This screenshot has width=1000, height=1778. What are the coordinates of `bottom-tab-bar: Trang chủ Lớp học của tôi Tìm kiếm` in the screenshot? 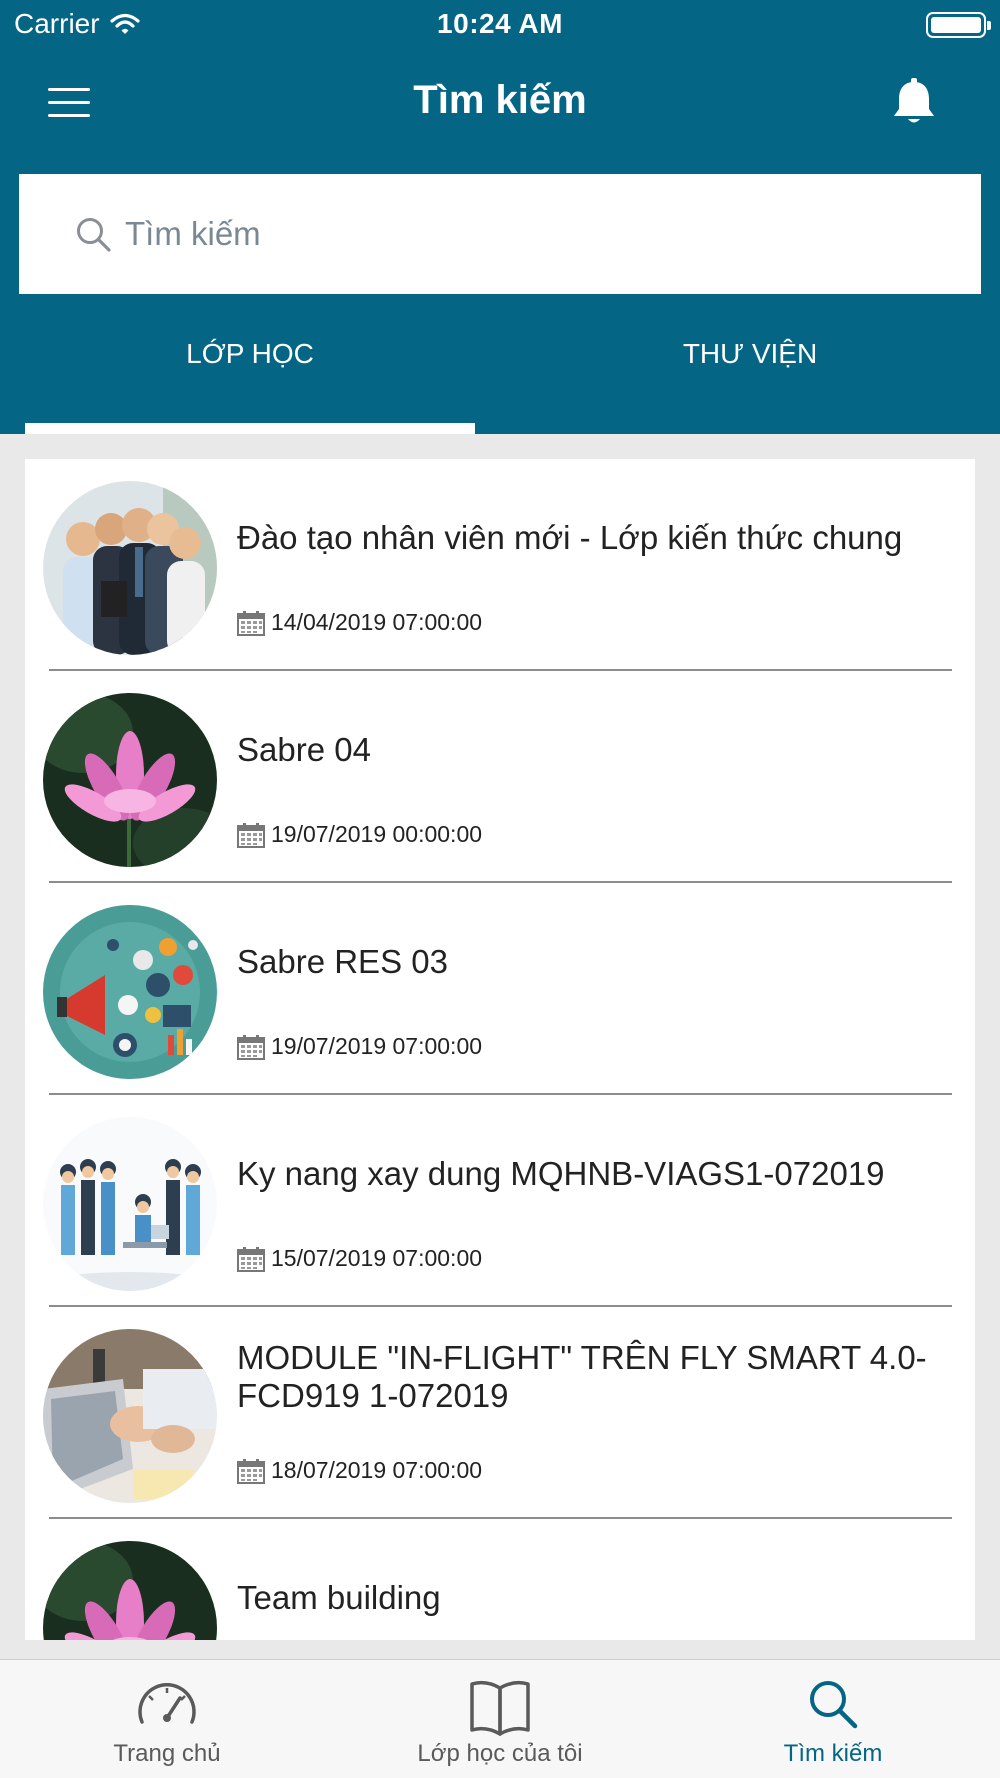 It's located at (500, 1718).